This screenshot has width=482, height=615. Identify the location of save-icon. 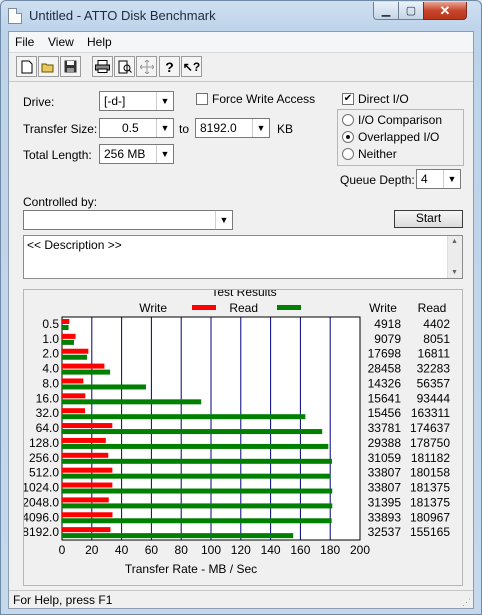
(70, 66).